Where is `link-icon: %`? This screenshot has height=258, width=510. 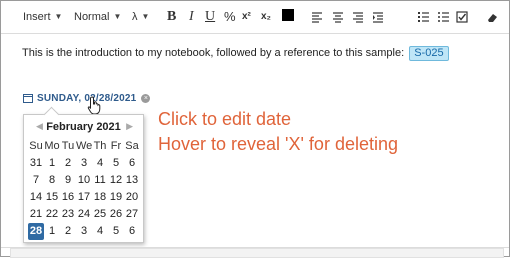 link-icon: % is located at coordinates (230, 16).